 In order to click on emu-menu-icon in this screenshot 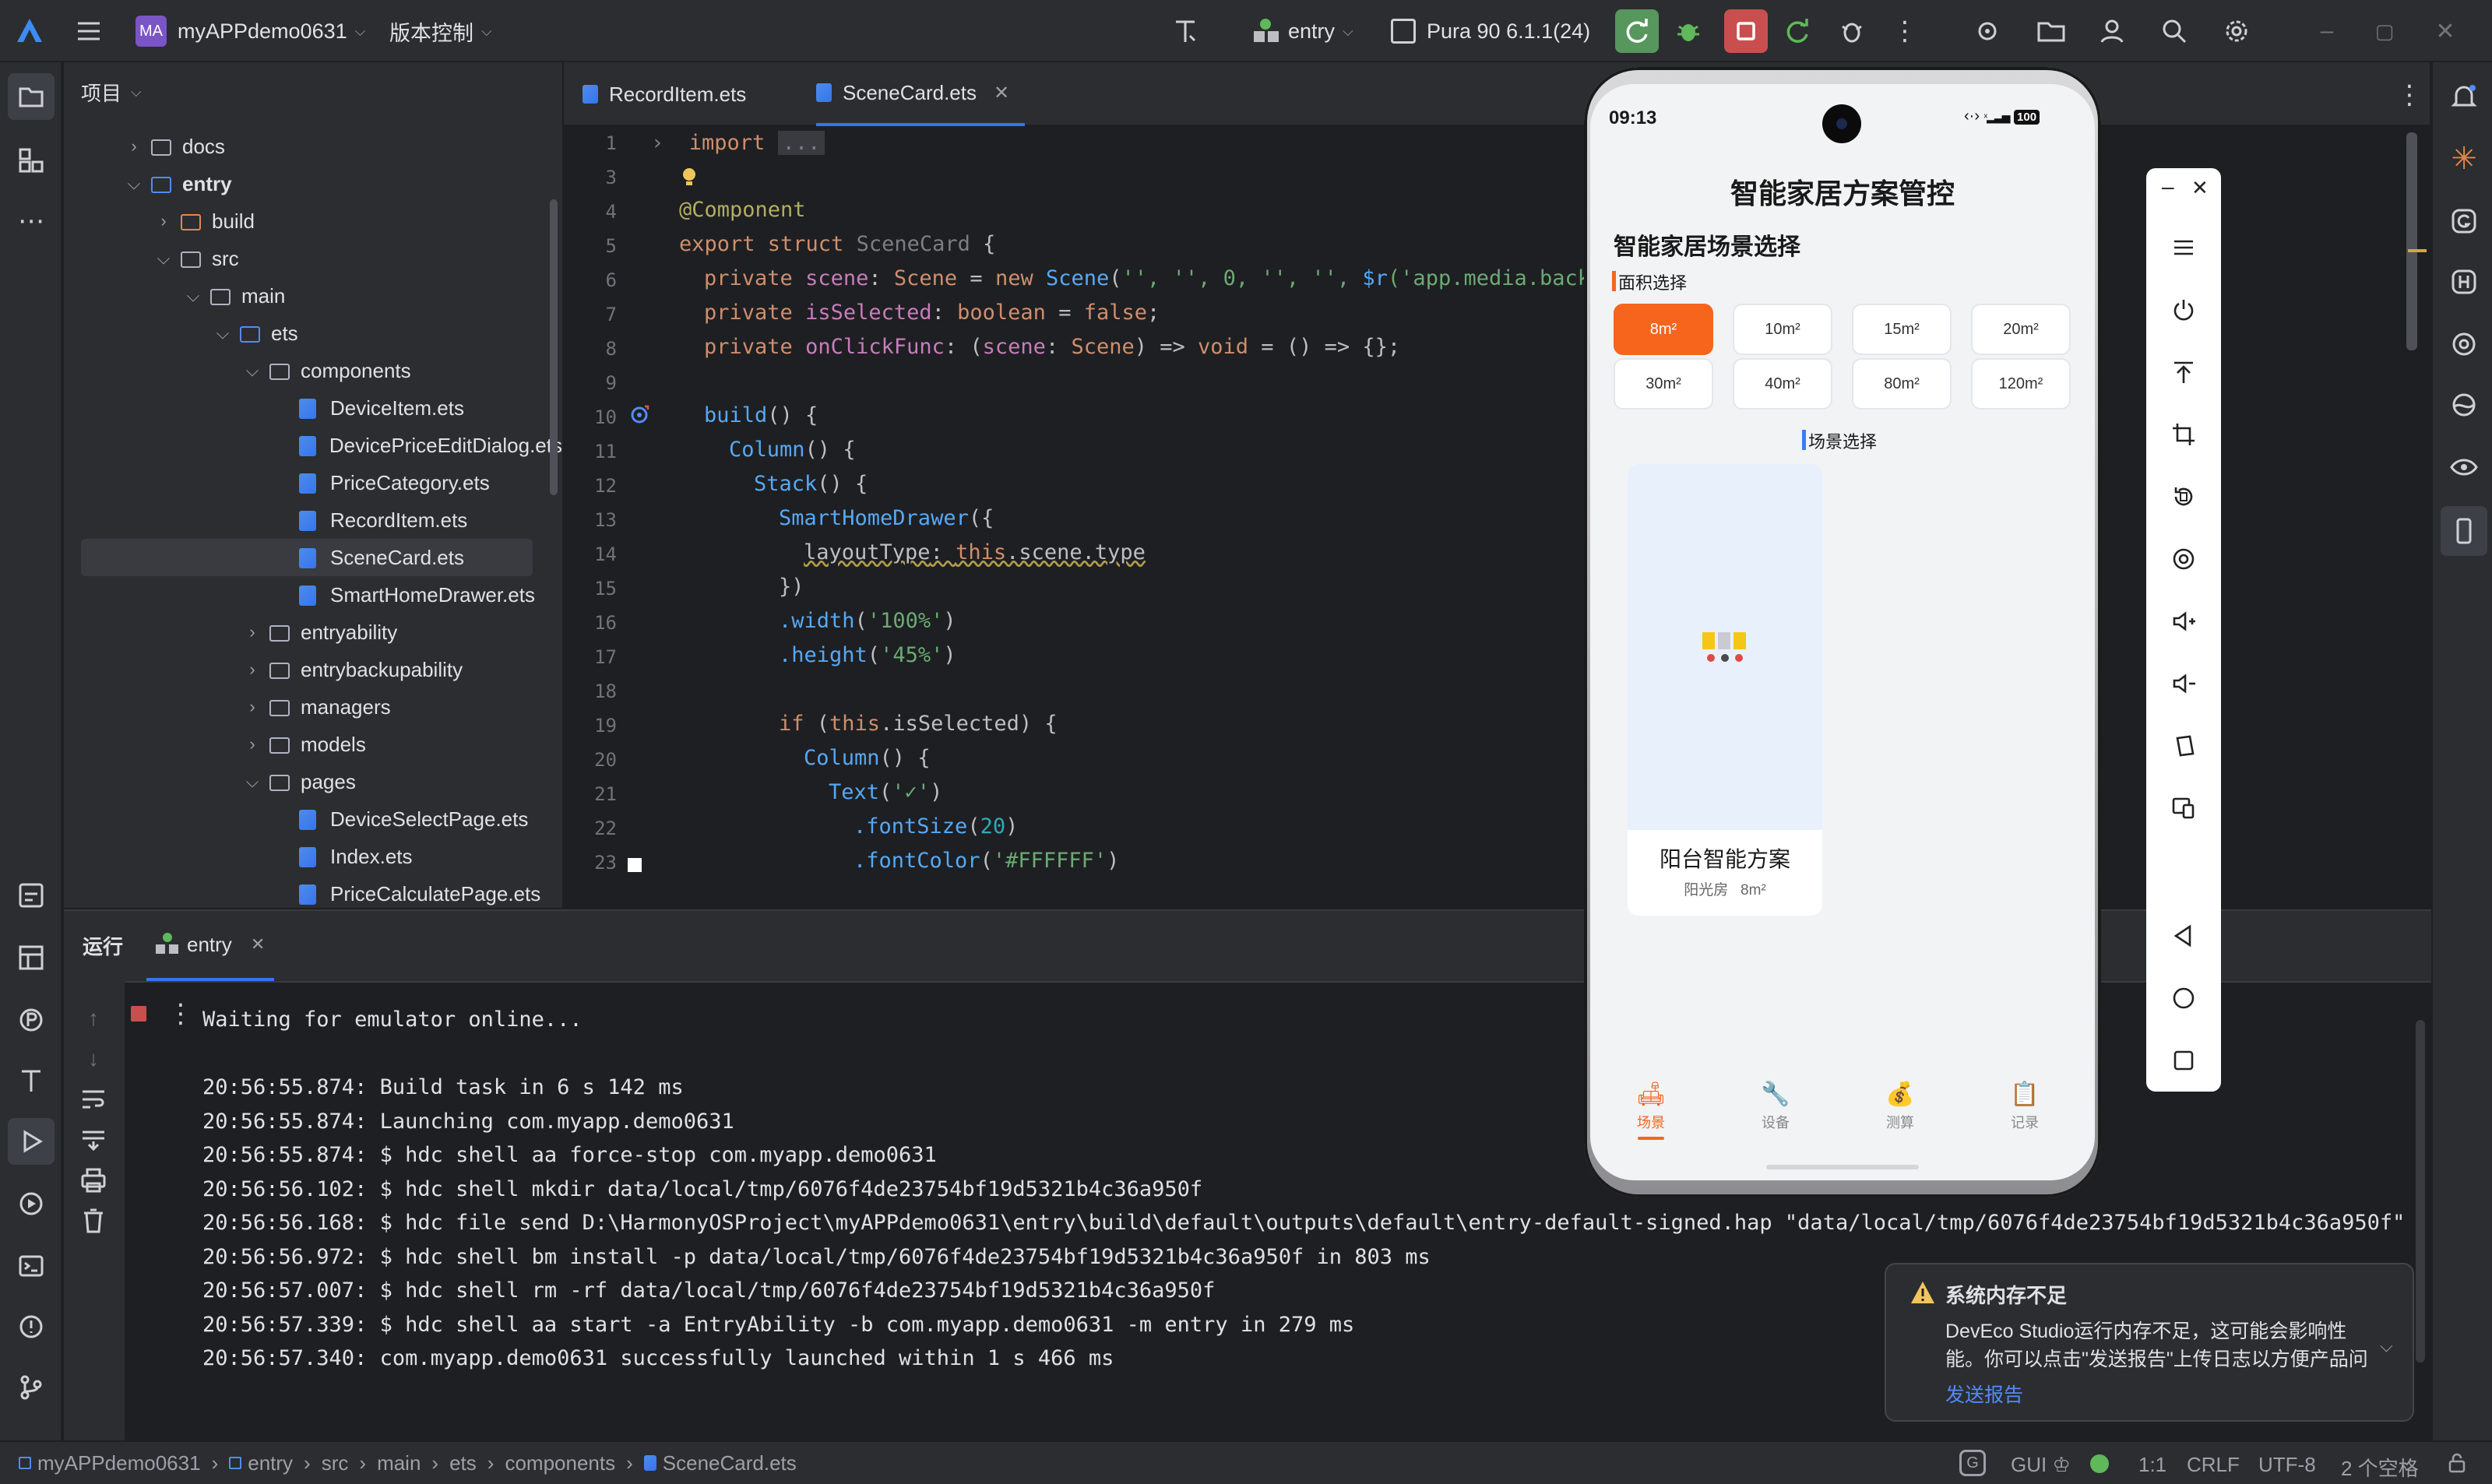, I will do `click(2183, 248)`.